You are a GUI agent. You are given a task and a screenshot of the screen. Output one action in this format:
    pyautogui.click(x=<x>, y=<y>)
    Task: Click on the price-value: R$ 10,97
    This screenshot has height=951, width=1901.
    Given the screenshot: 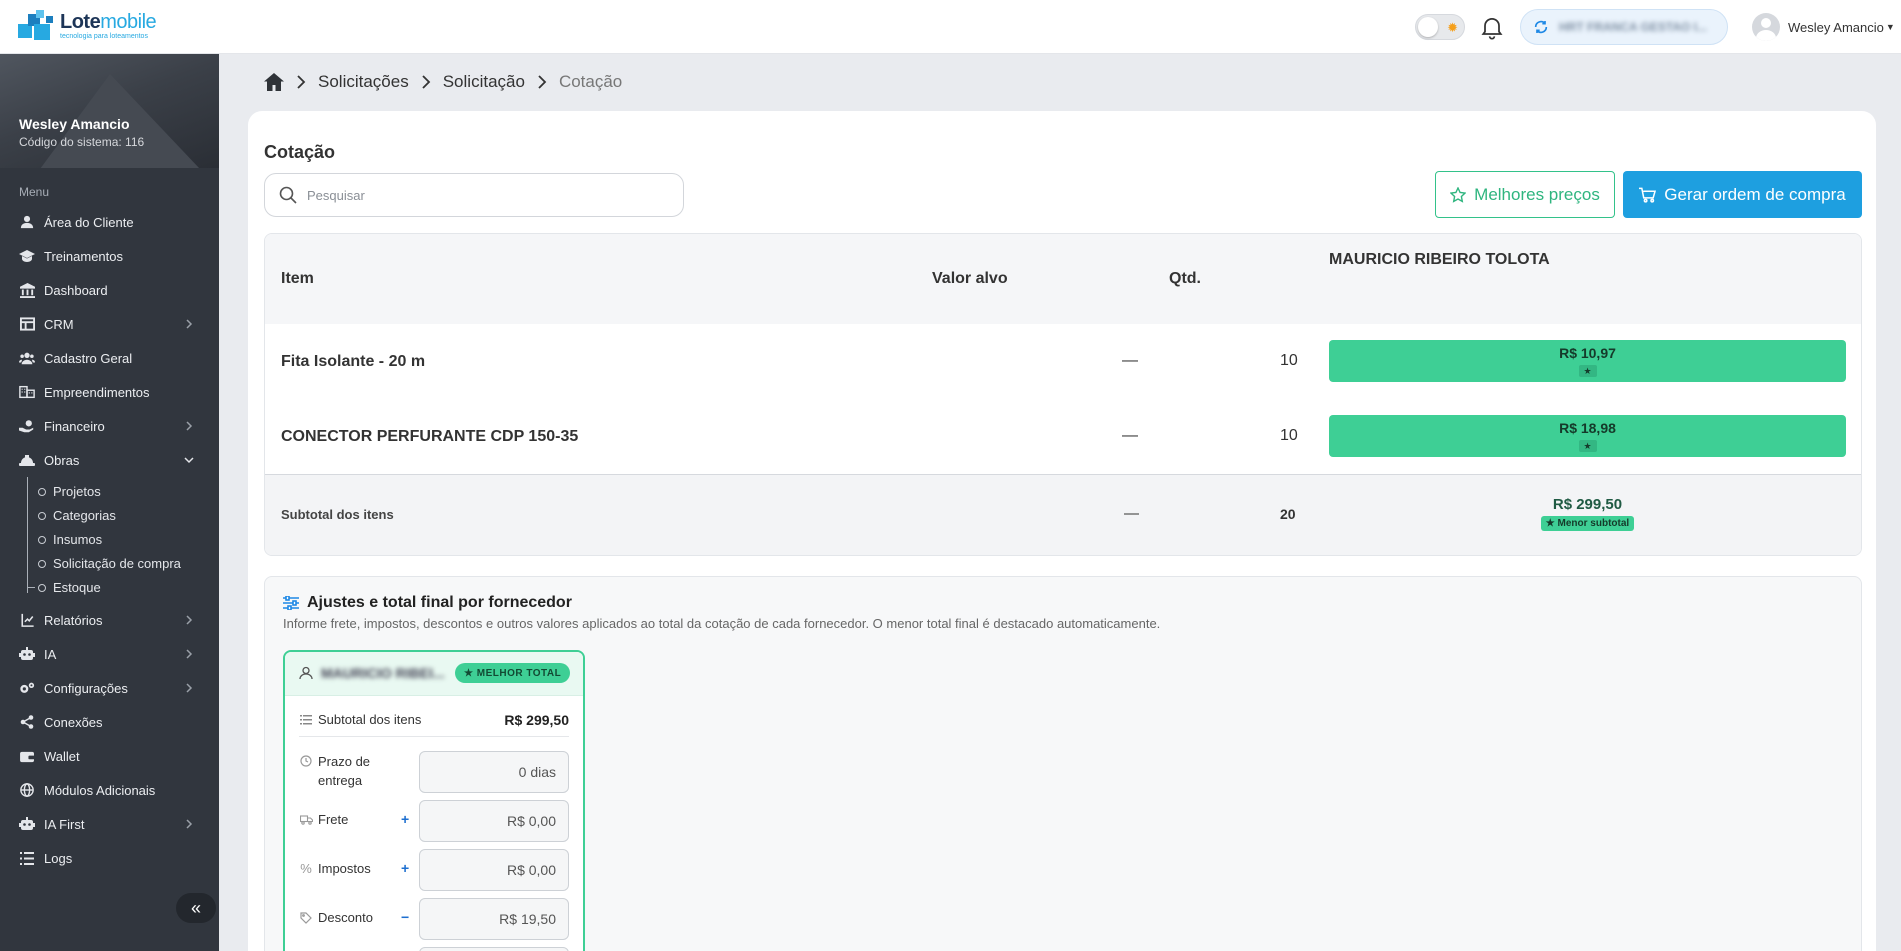 What is the action you would take?
    pyautogui.click(x=1587, y=353)
    